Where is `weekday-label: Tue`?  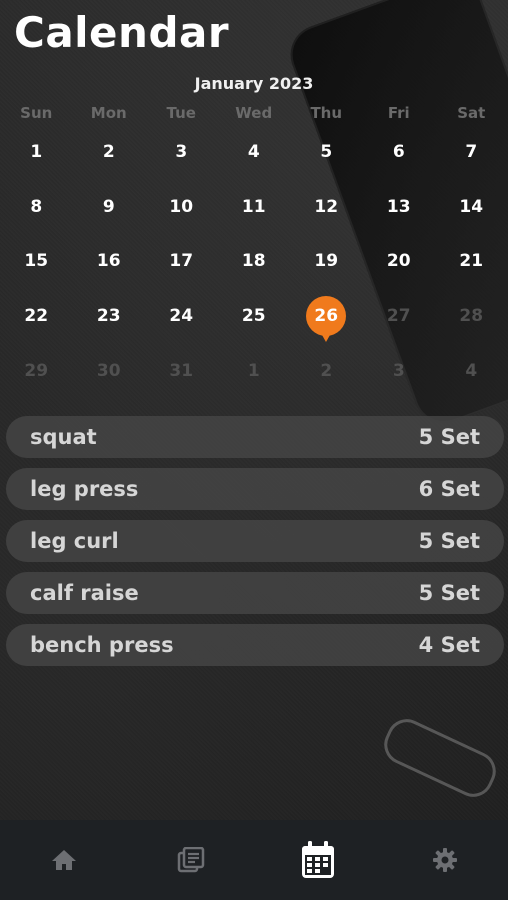 weekday-label: Tue is located at coordinates (181, 113).